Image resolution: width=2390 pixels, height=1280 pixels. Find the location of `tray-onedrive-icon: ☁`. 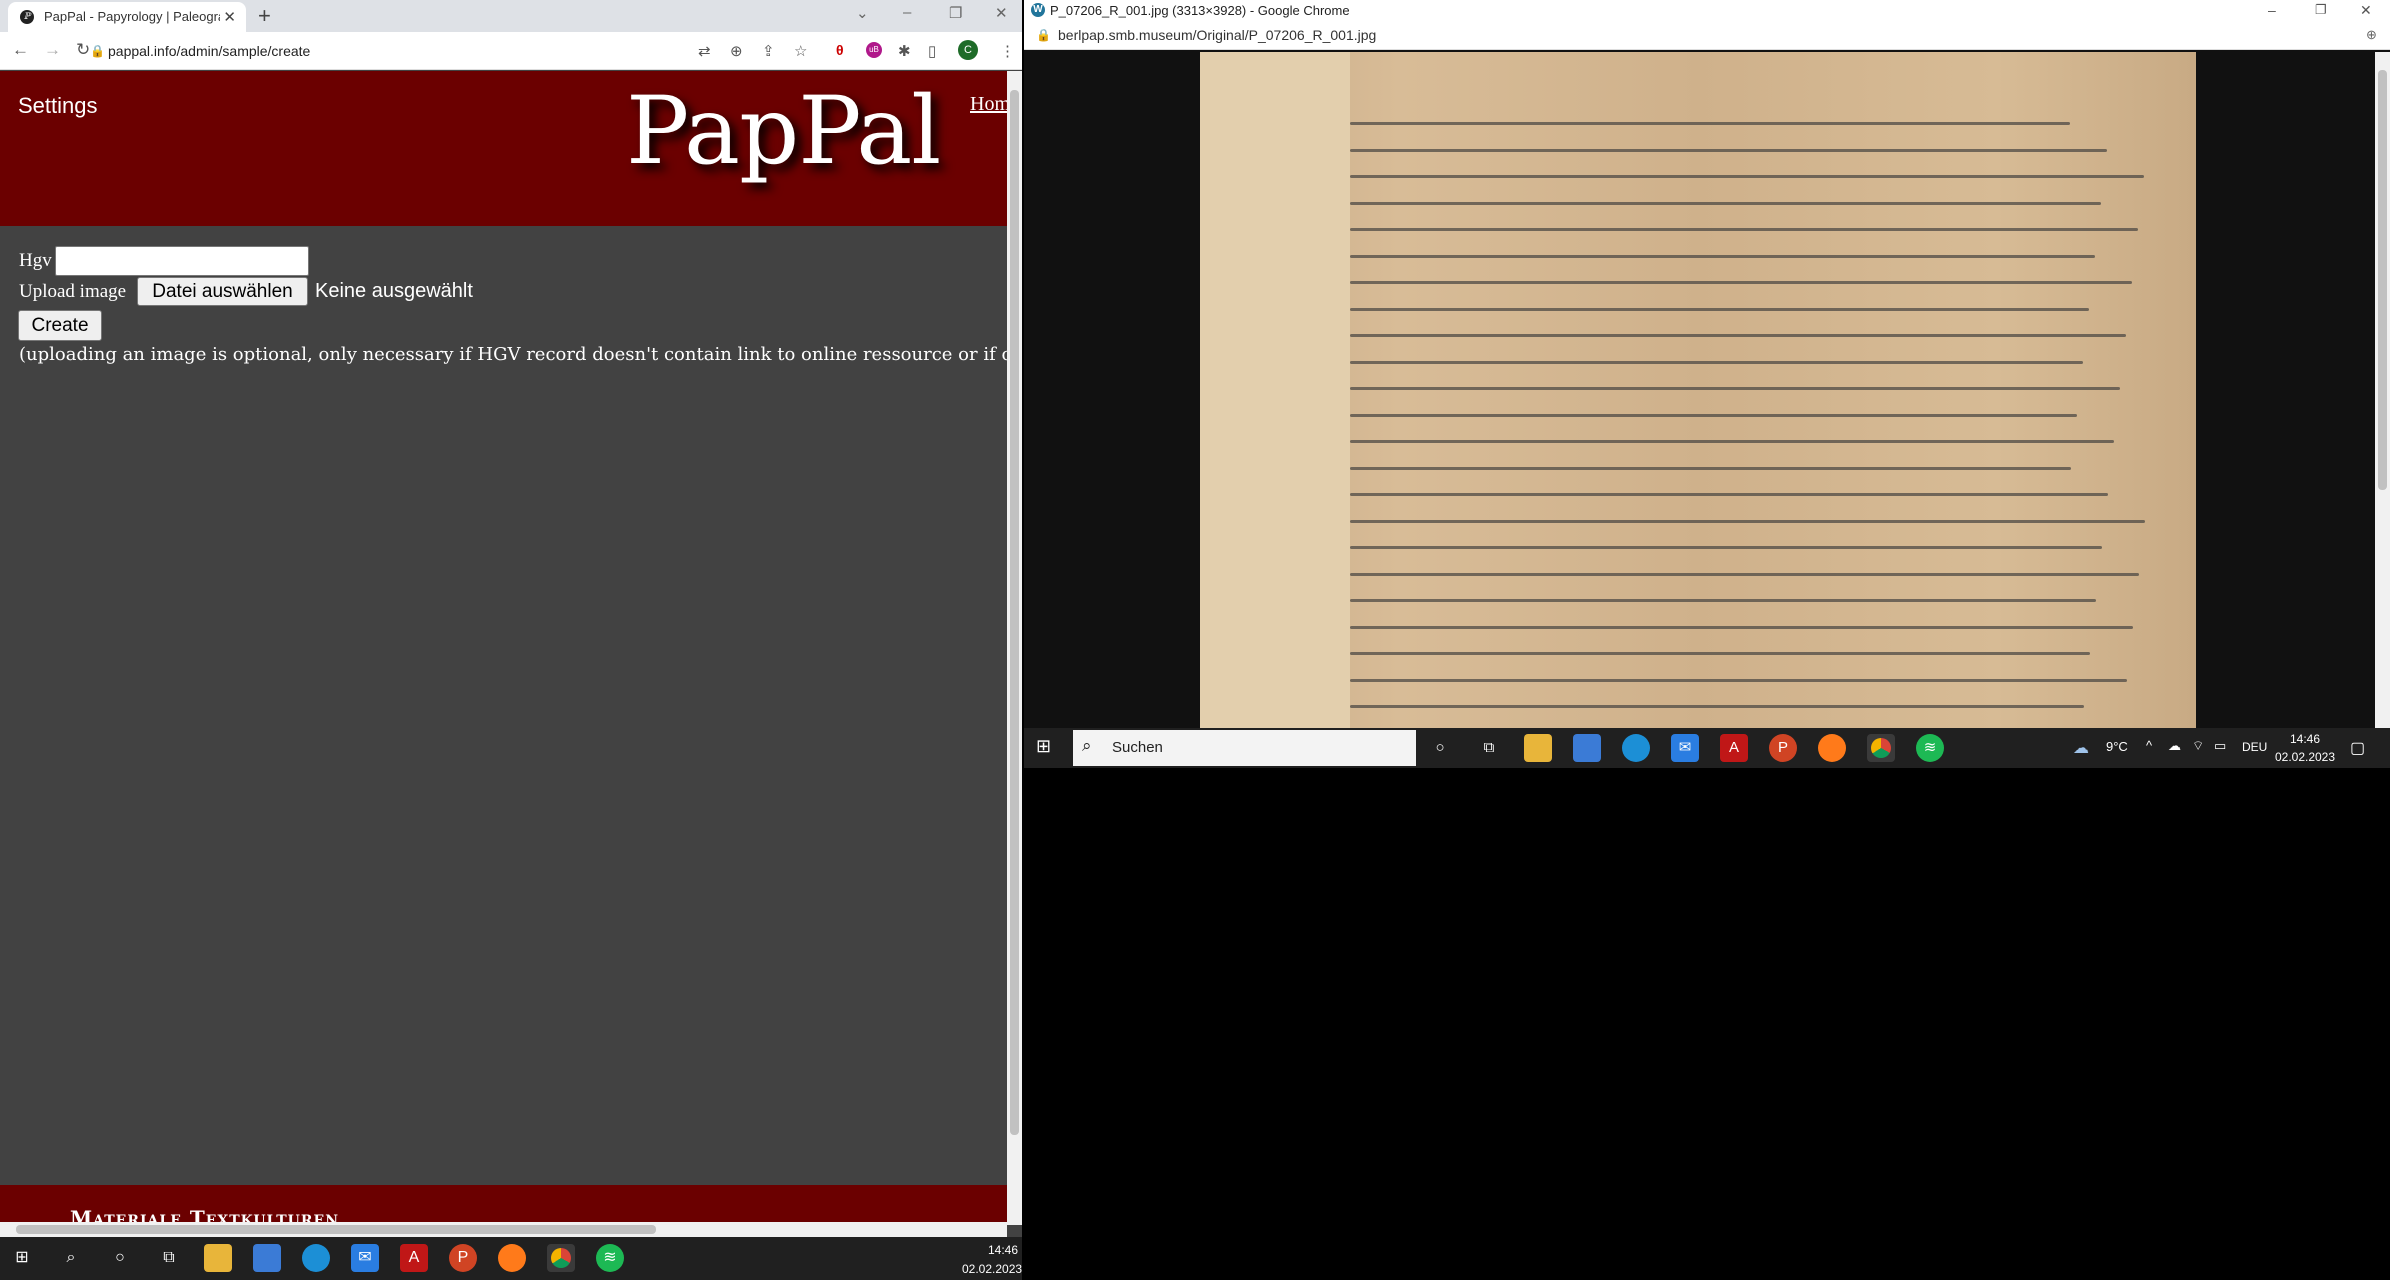

tray-onedrive-icon: ☁ is located at coordinates (2174, 746).